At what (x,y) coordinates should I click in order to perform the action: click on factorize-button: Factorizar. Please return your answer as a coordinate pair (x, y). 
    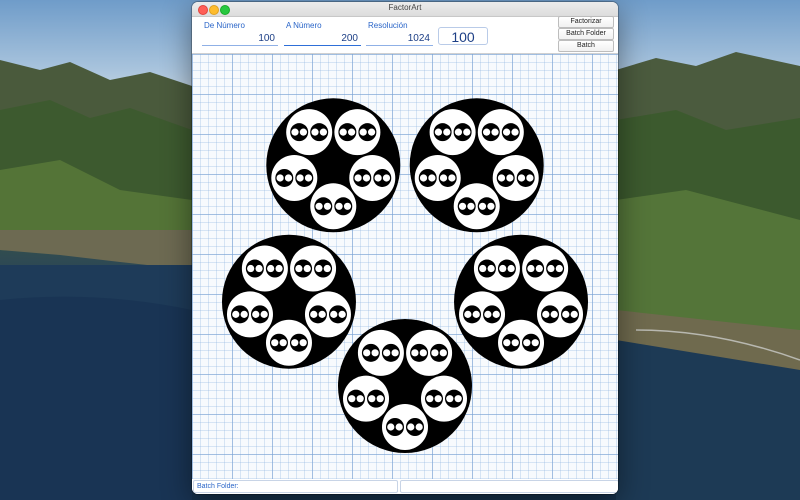
    Looking at the image, I should click on (586, 22).